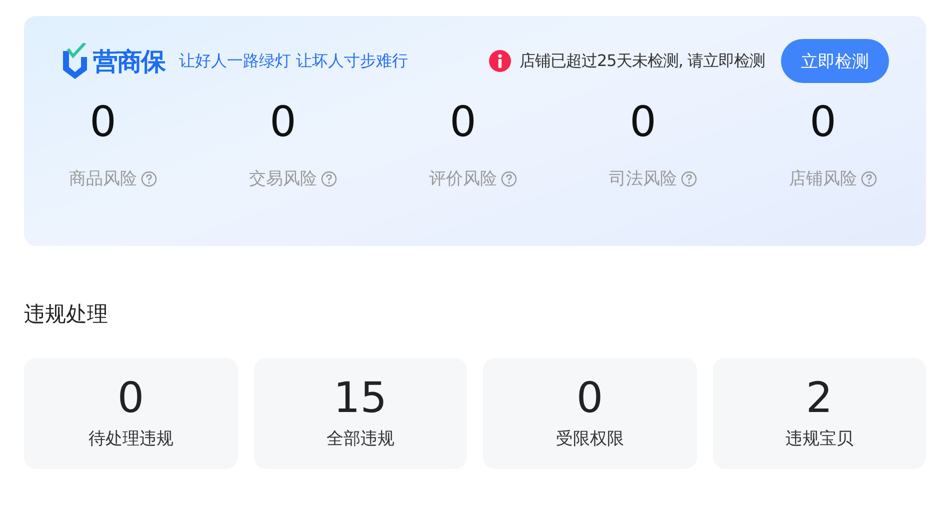 The image size is (950, 508). I want to click on violation-label: 全部违规, so click(360, 439).